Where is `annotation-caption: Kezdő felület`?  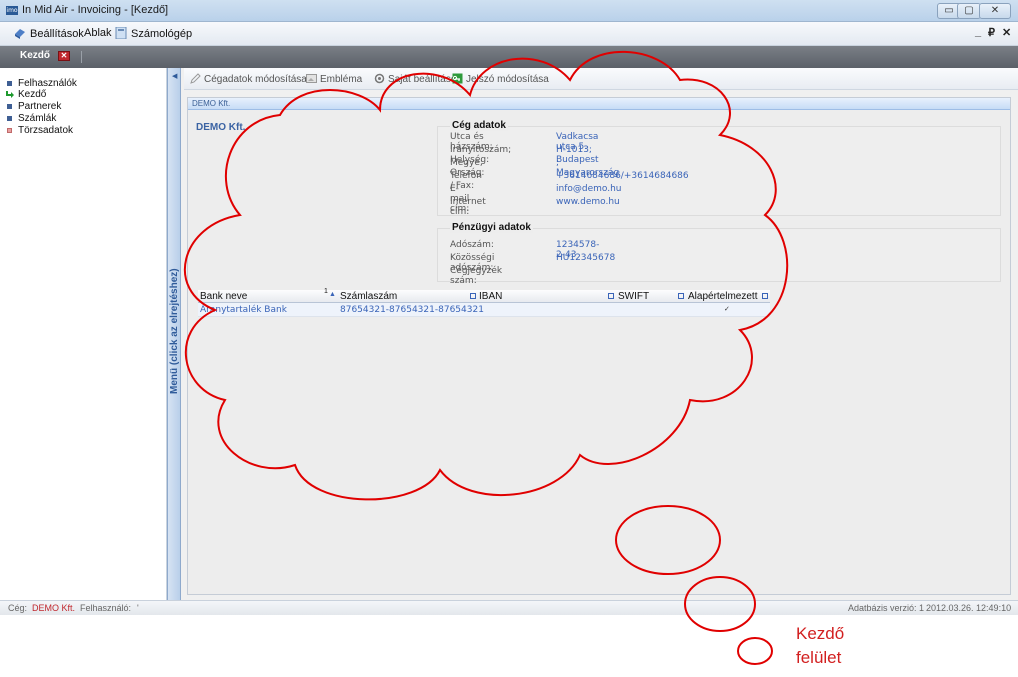 annotation-caption: Kezdő felület is located at coordinates (820, 646).